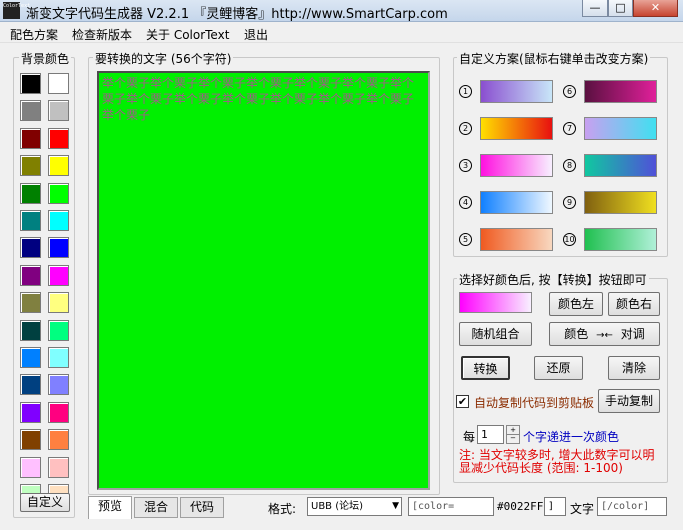 This screenshot has width=683, height=530. Describe the element at coordinates (629, 401) in the screenshot. I see `manual-copy-button: 手动复制` at that location.